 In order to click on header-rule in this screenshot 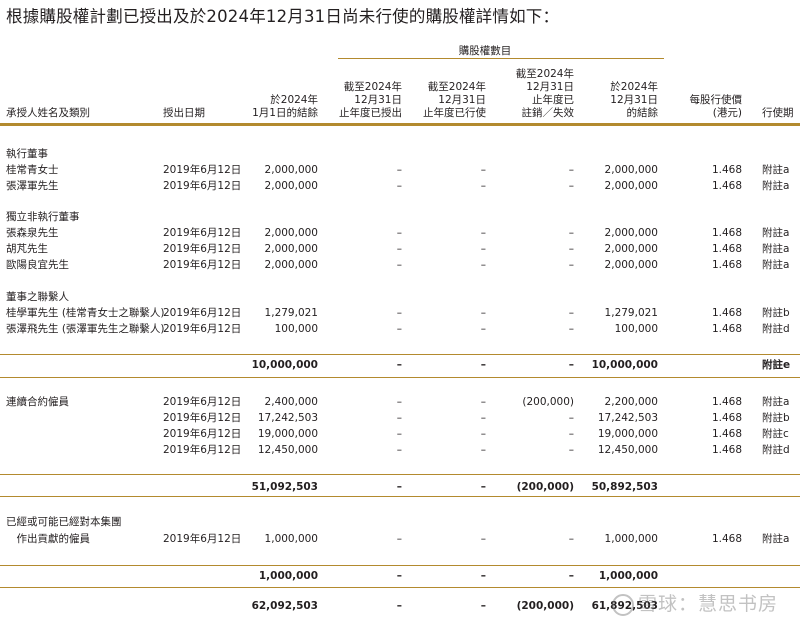, I will do `click(400, 124)`.